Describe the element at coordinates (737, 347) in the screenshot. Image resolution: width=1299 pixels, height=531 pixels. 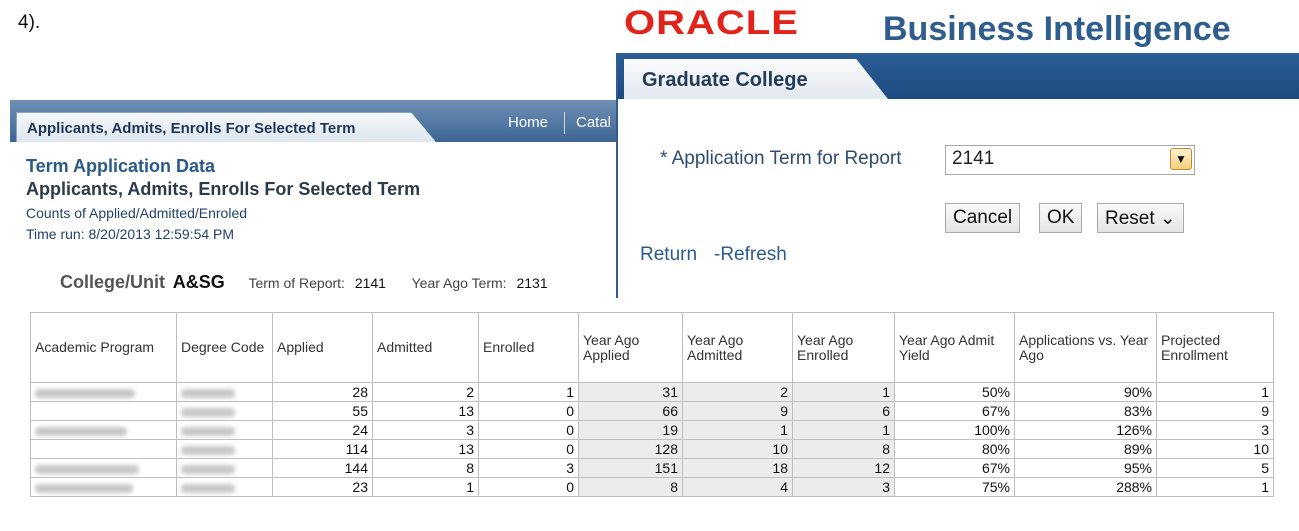
I see `col-year-ago-admitted: Year Ago Admitted` at that location.